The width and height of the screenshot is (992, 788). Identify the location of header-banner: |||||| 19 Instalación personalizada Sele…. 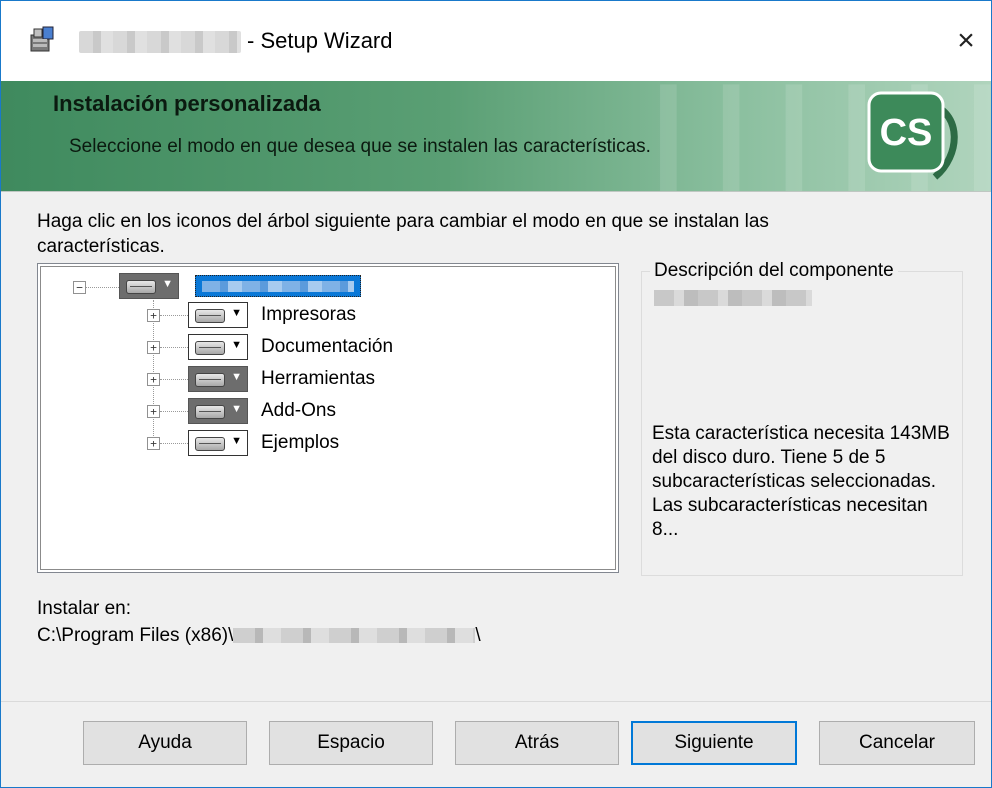
(496, 136).